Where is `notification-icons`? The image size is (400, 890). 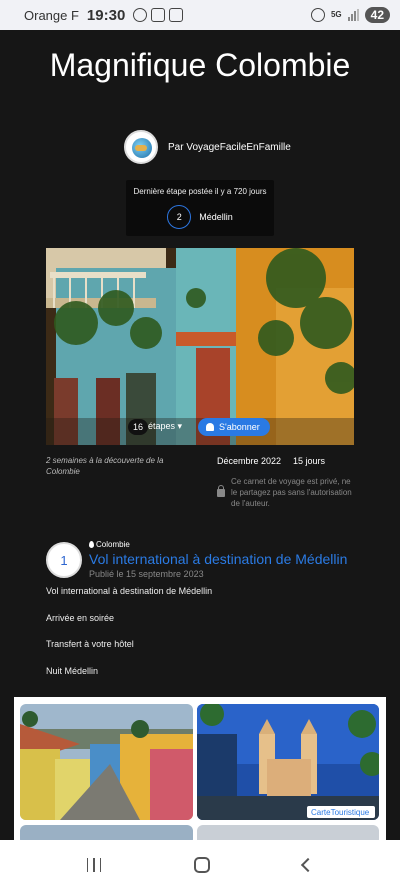
notification-icons is located at coordinates (158, 15).